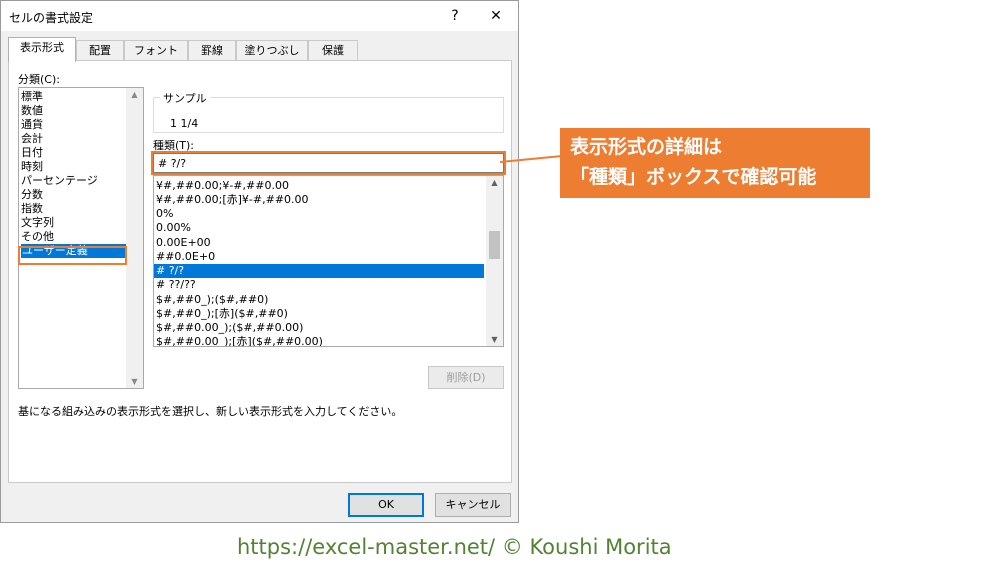 This screenshot has height=563, width=1000. I want to click on type-item: 0%, so click(164, 214).